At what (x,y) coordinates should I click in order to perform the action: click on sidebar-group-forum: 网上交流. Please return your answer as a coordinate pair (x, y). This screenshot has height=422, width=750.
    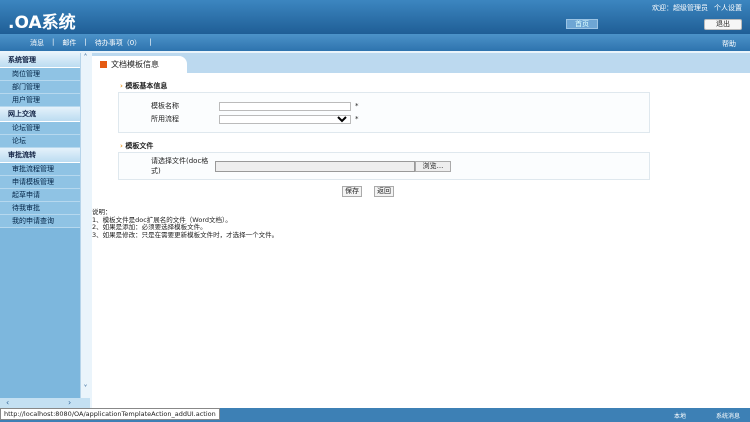
    Looking at the image, I should click on (40, 114).